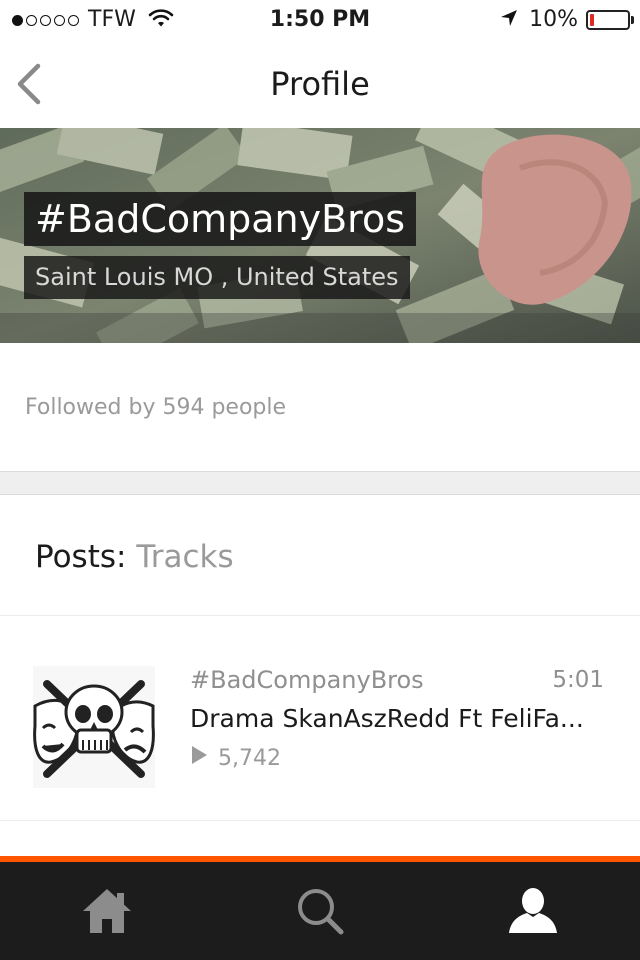 This screenshot has height=960, width=640. I want to click on followers-section: Followed by 594 people, so click(320, 407).